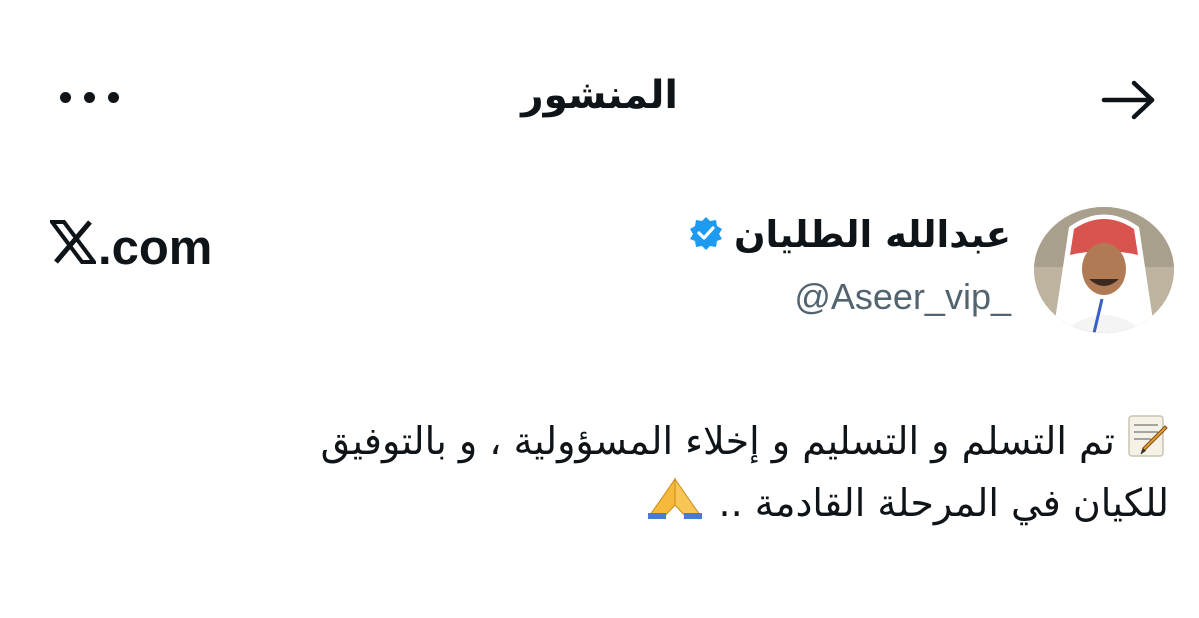  What do you see at coordinates (943, 502) in the screenshot?
I see `post-text-line-2: للكيان في المرحلة القادمة ..` at bounding box center [943, 502].